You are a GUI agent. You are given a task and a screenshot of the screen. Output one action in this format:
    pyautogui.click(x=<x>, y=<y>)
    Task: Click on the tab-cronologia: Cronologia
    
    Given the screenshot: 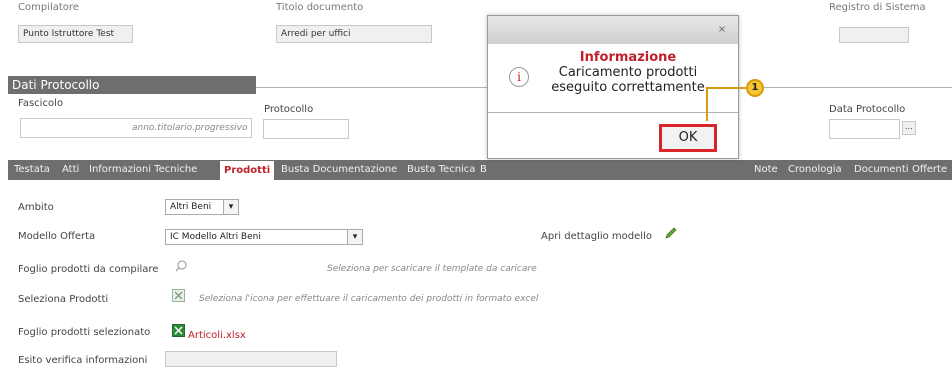 What is the action you would take?
    pyautogui.click(x=815, y=170)
    